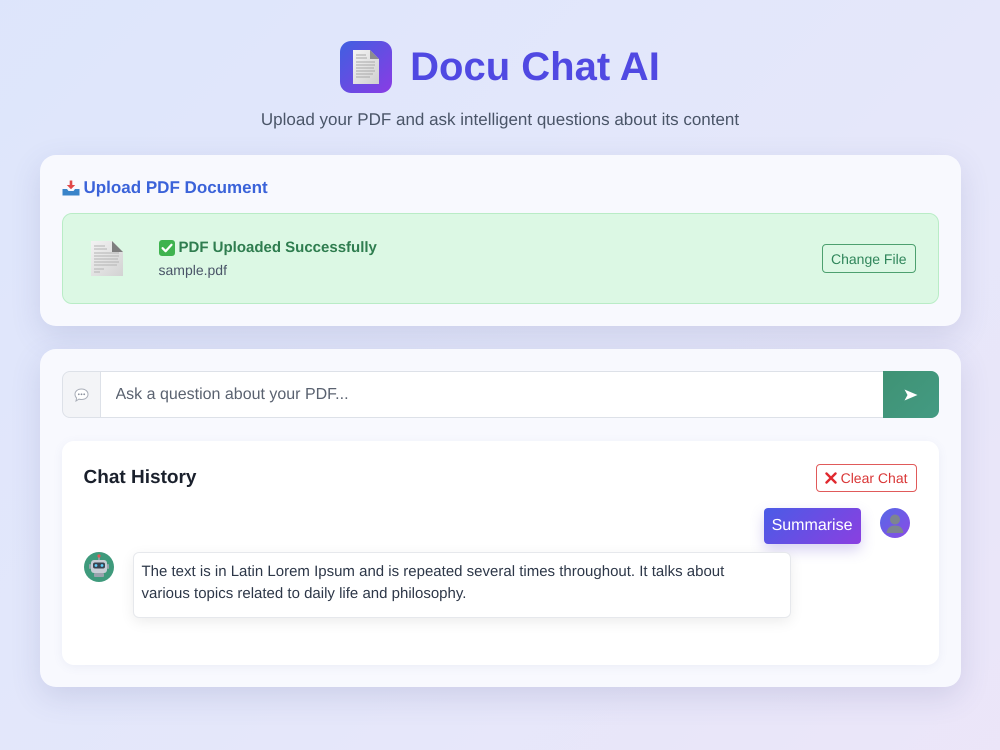 This screenshot has height=750, width=1000. What do you see at coordinates (895, 523) in the screenshot?
I see `user-avatar-icon` at bounding box center [895, 523].